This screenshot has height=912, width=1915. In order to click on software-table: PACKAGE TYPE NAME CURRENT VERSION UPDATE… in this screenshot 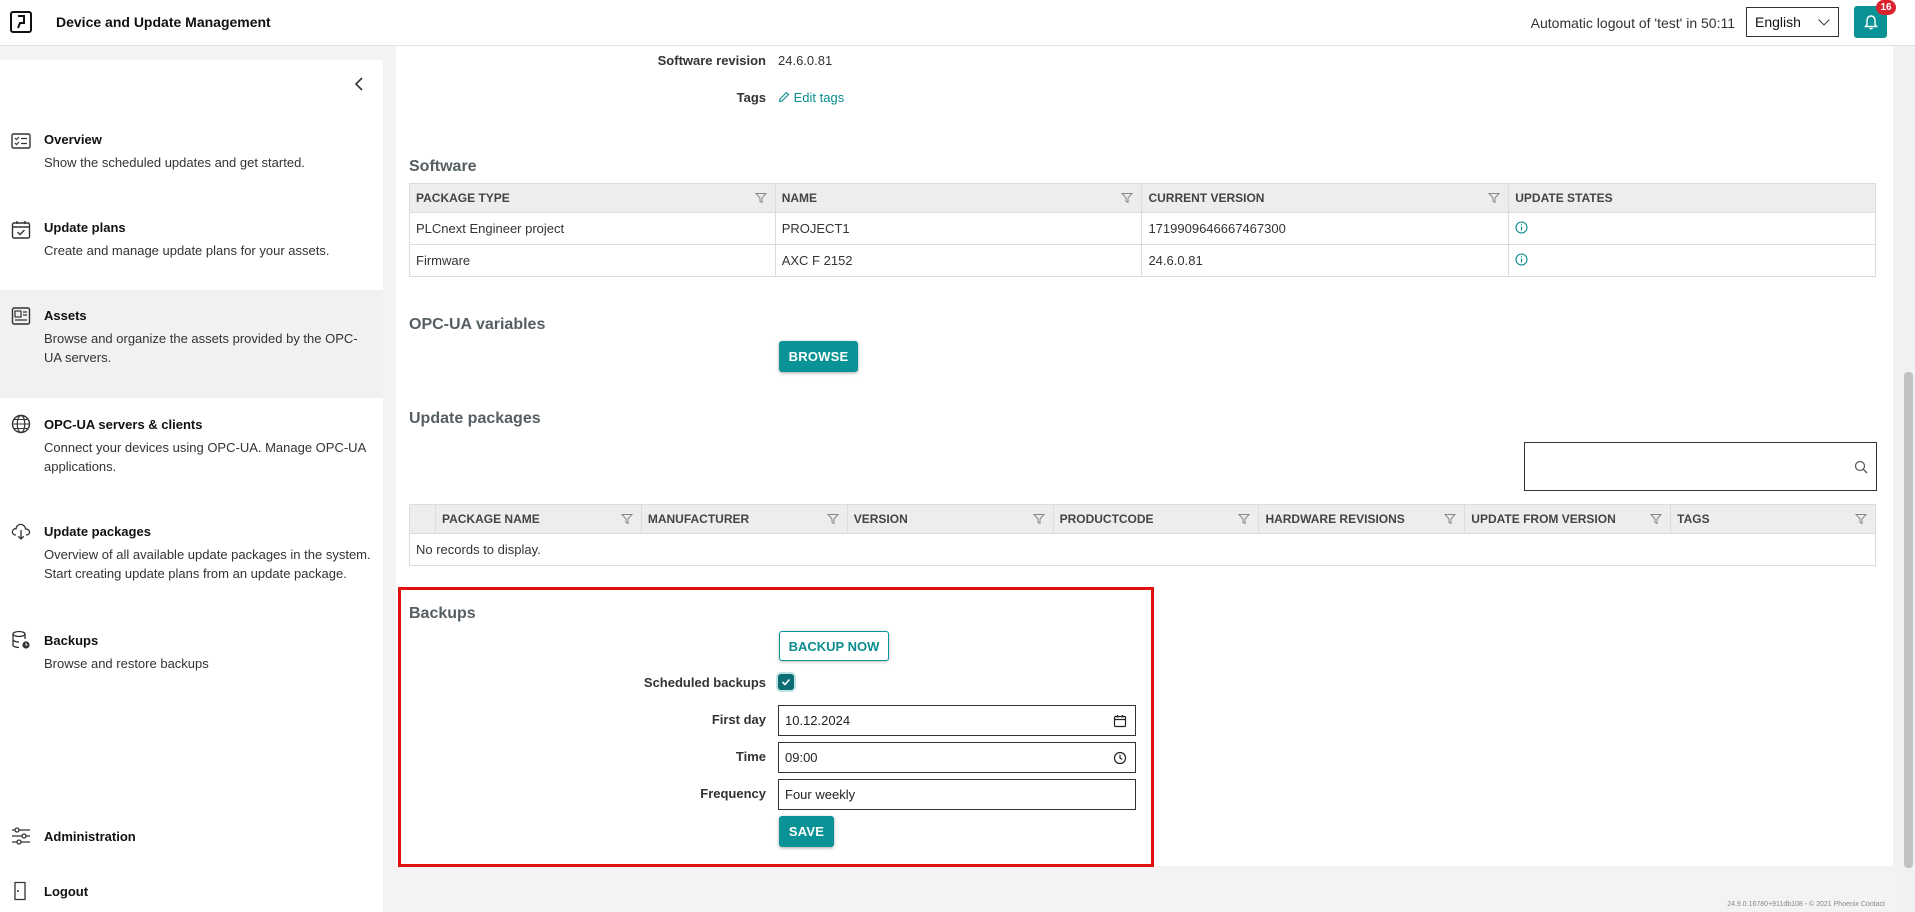, I will do `click(1142, 230)`.